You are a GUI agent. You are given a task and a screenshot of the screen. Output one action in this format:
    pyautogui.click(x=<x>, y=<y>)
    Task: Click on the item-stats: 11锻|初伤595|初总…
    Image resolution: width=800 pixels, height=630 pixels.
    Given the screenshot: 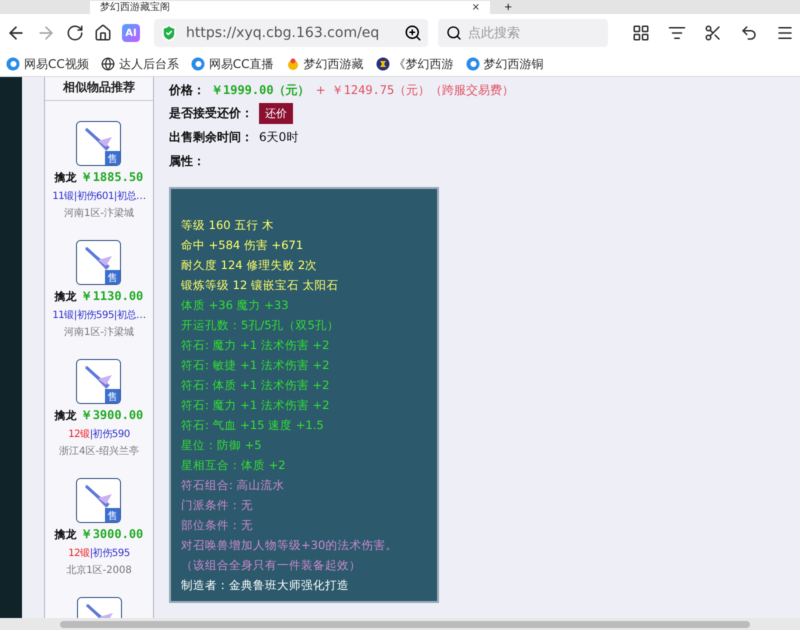 What is the action you would take?
    pyautogui.click(x=99, y=315)
    